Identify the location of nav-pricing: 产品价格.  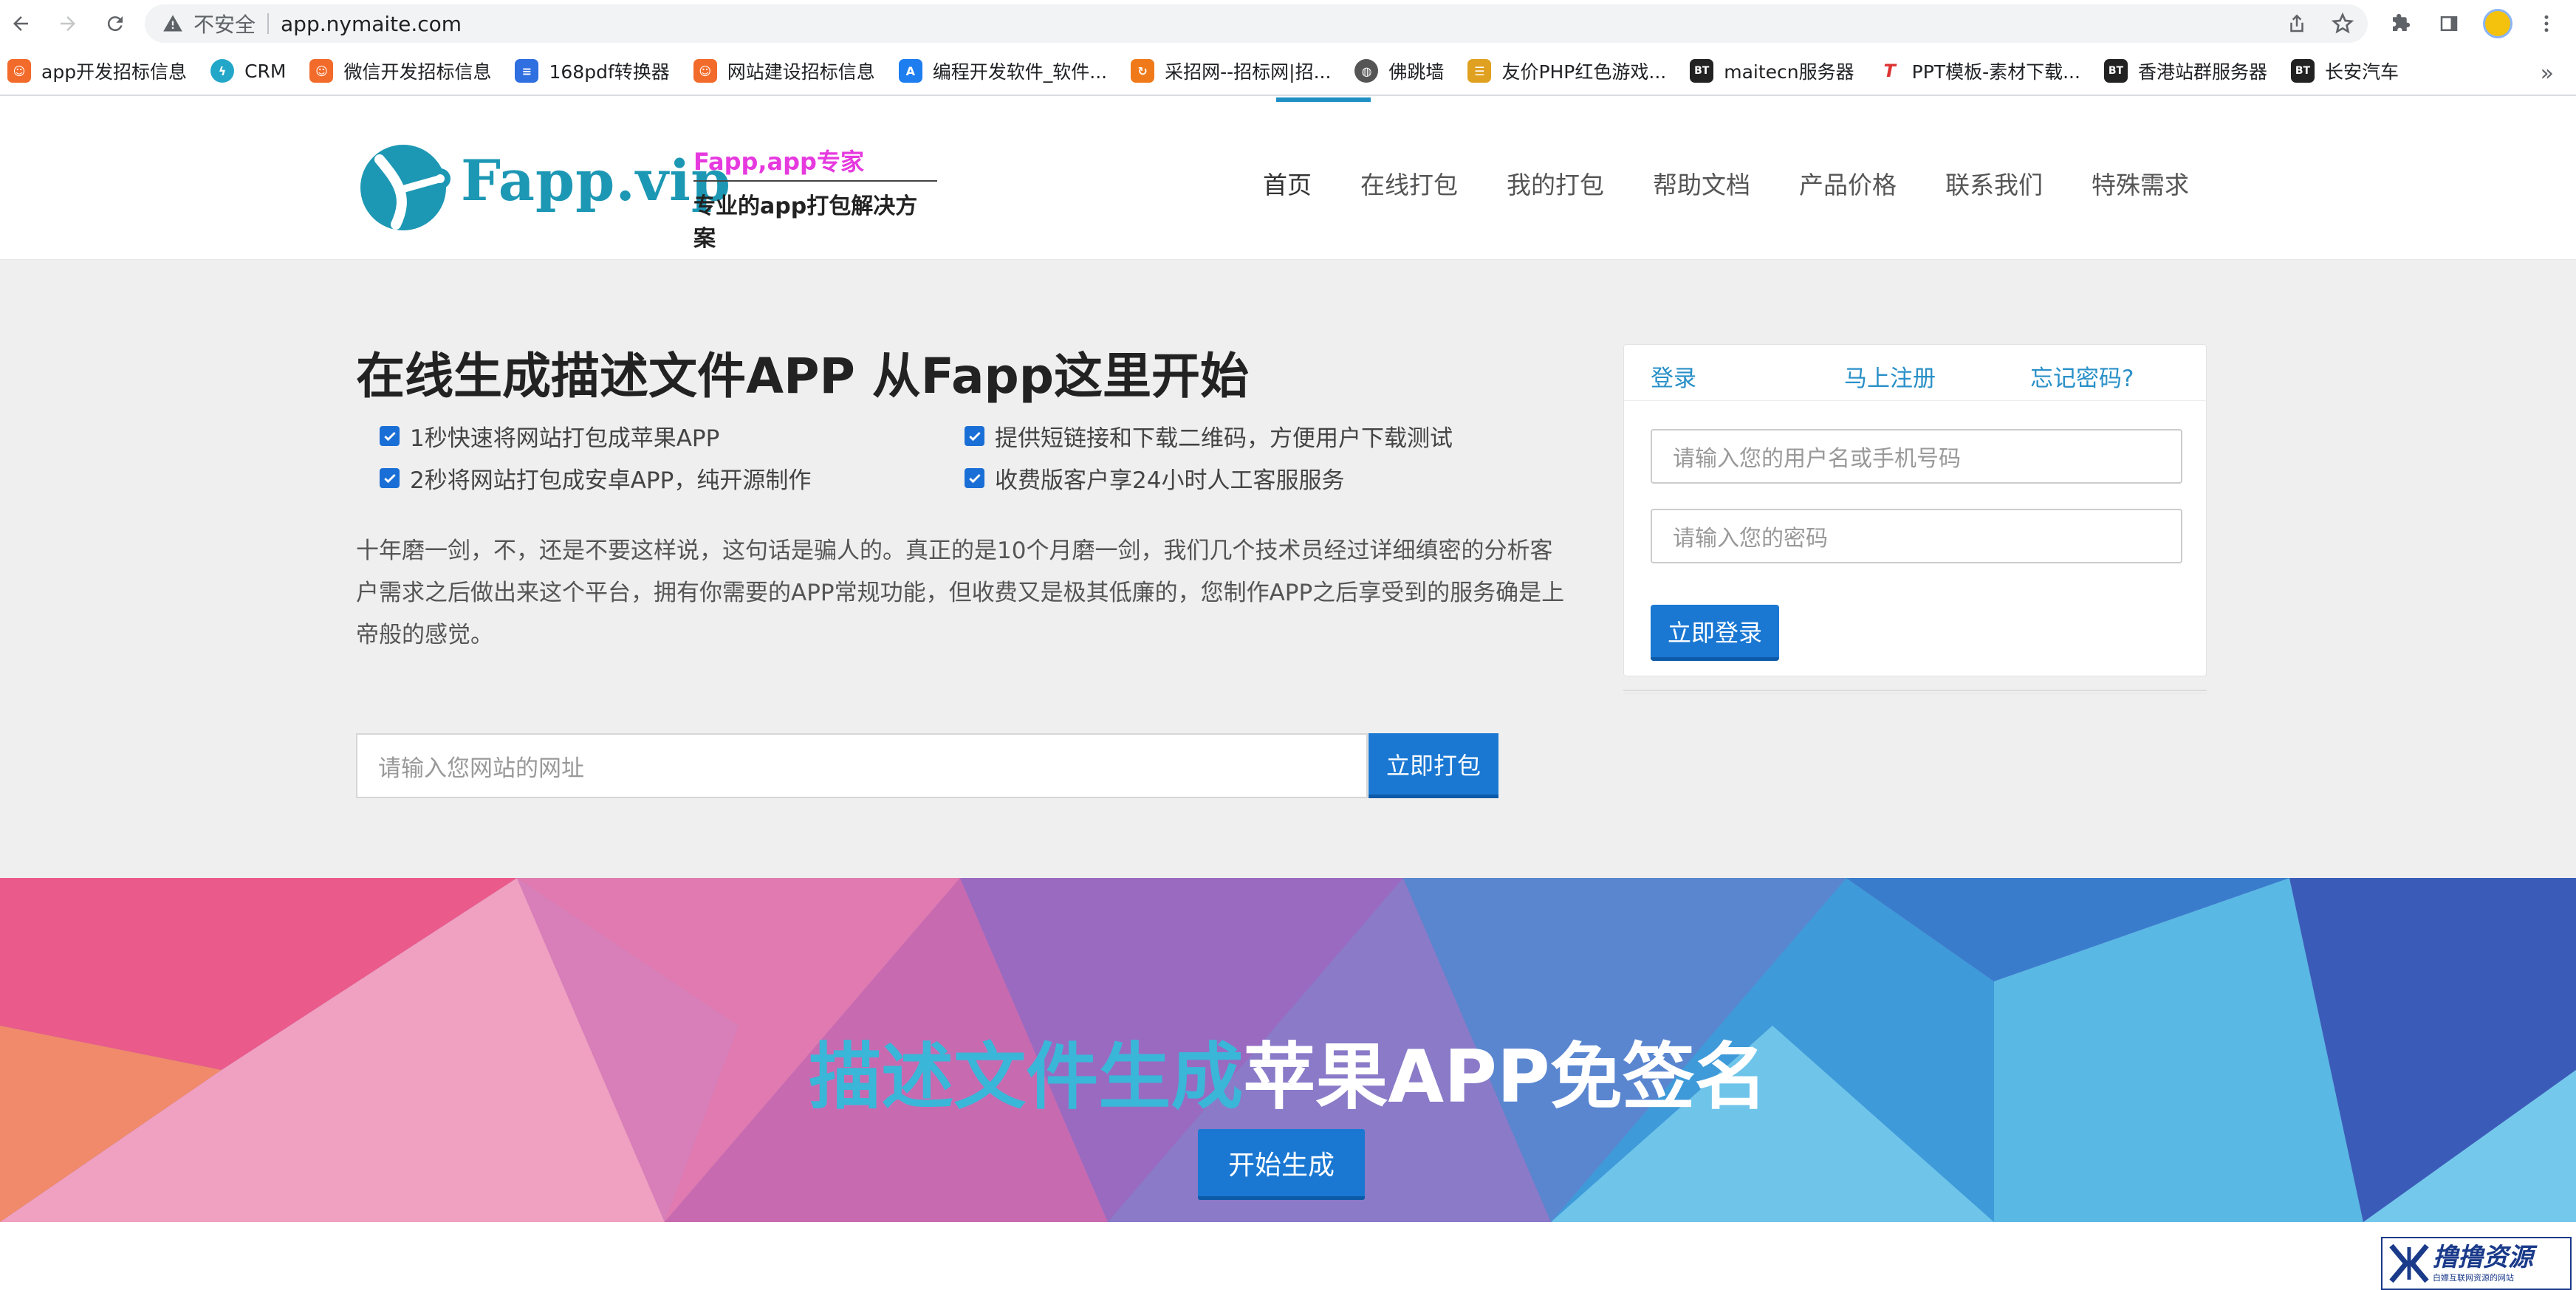
(1848, 183).